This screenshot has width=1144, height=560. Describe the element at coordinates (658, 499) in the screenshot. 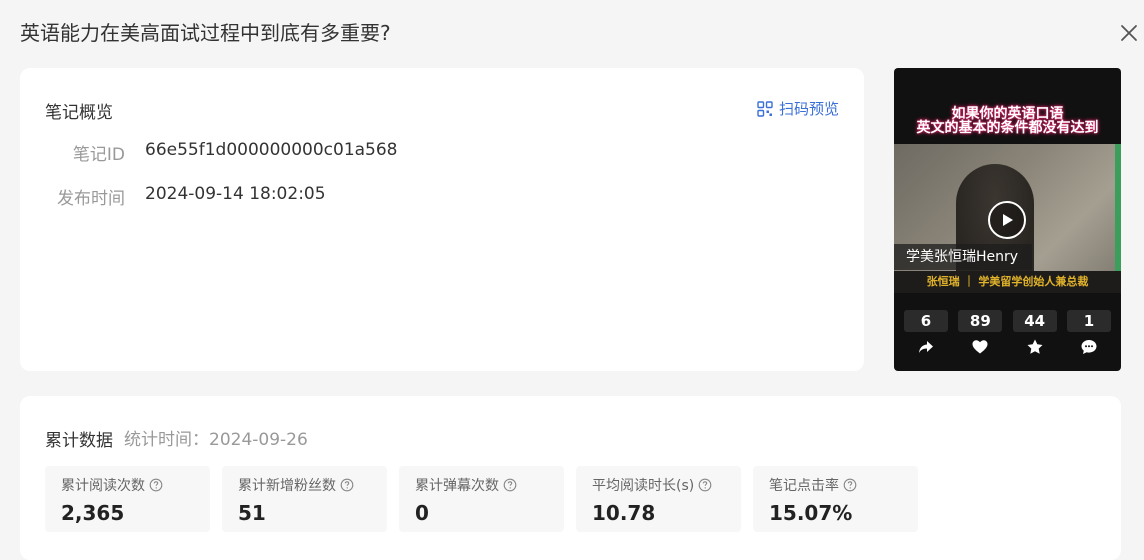

I see `metric-avg-read-time: 平均阅读时长(s) 10.78` at that location.